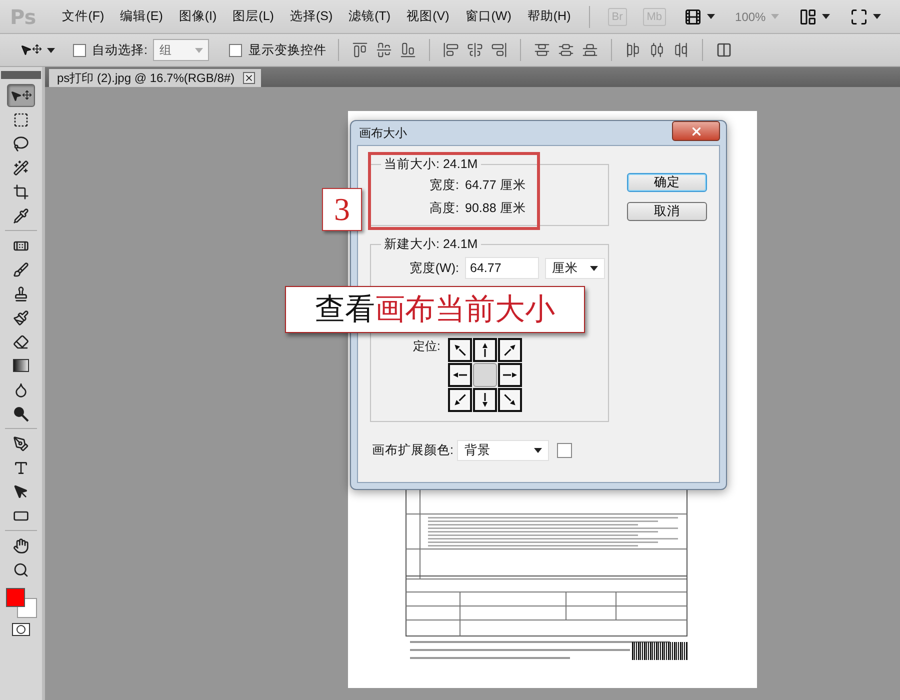  What do you see at coordinates (155, 78) in the screenshot?
I see `document-tab: ps打印 (2).jpg @ 16.7%(RGB/8#)` at bounding box center [155, 78].